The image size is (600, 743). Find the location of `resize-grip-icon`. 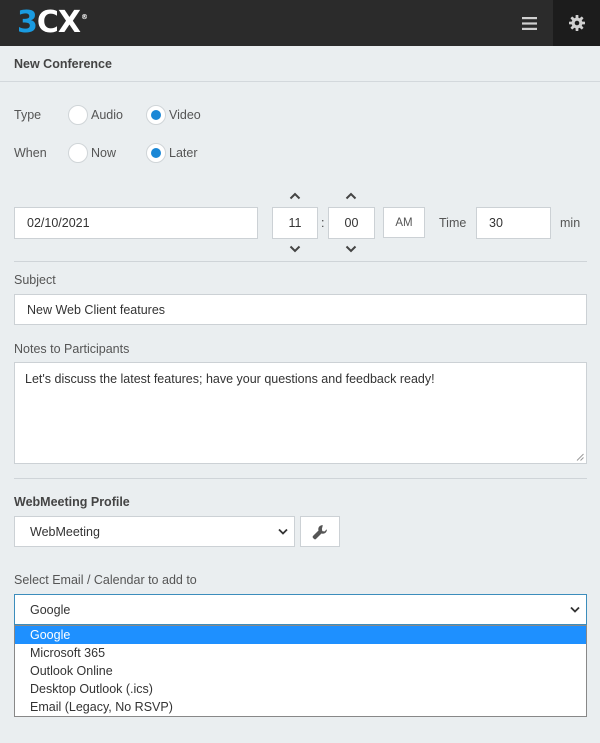

resize-grip-icon is located at coordinates (580, 457).